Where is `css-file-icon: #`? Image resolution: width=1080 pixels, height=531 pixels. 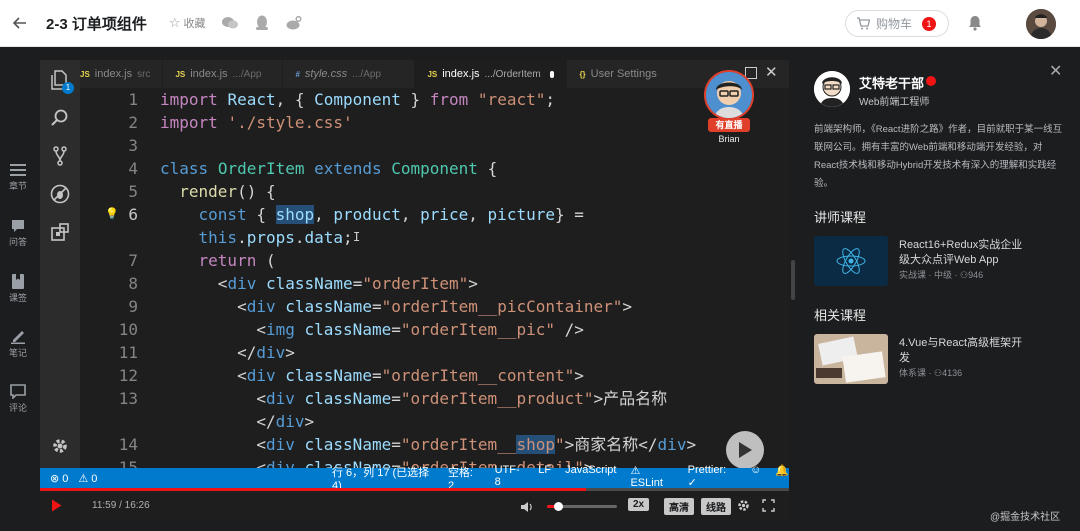 css-file-icon: # is located at coordinates (297, 74).